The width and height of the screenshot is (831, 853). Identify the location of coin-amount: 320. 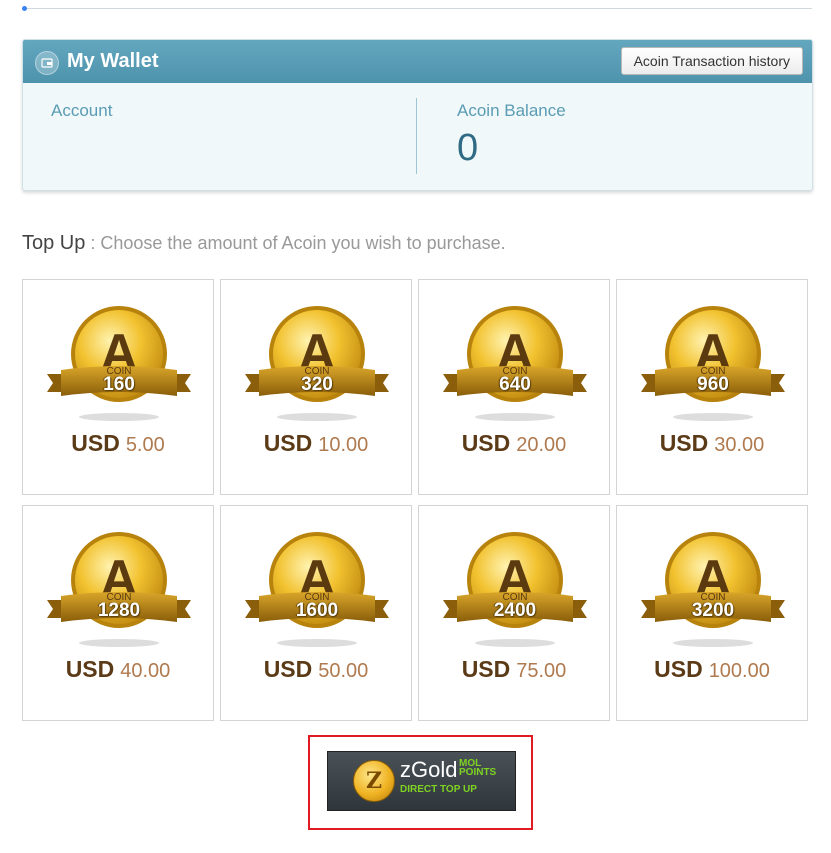
(317, 384).